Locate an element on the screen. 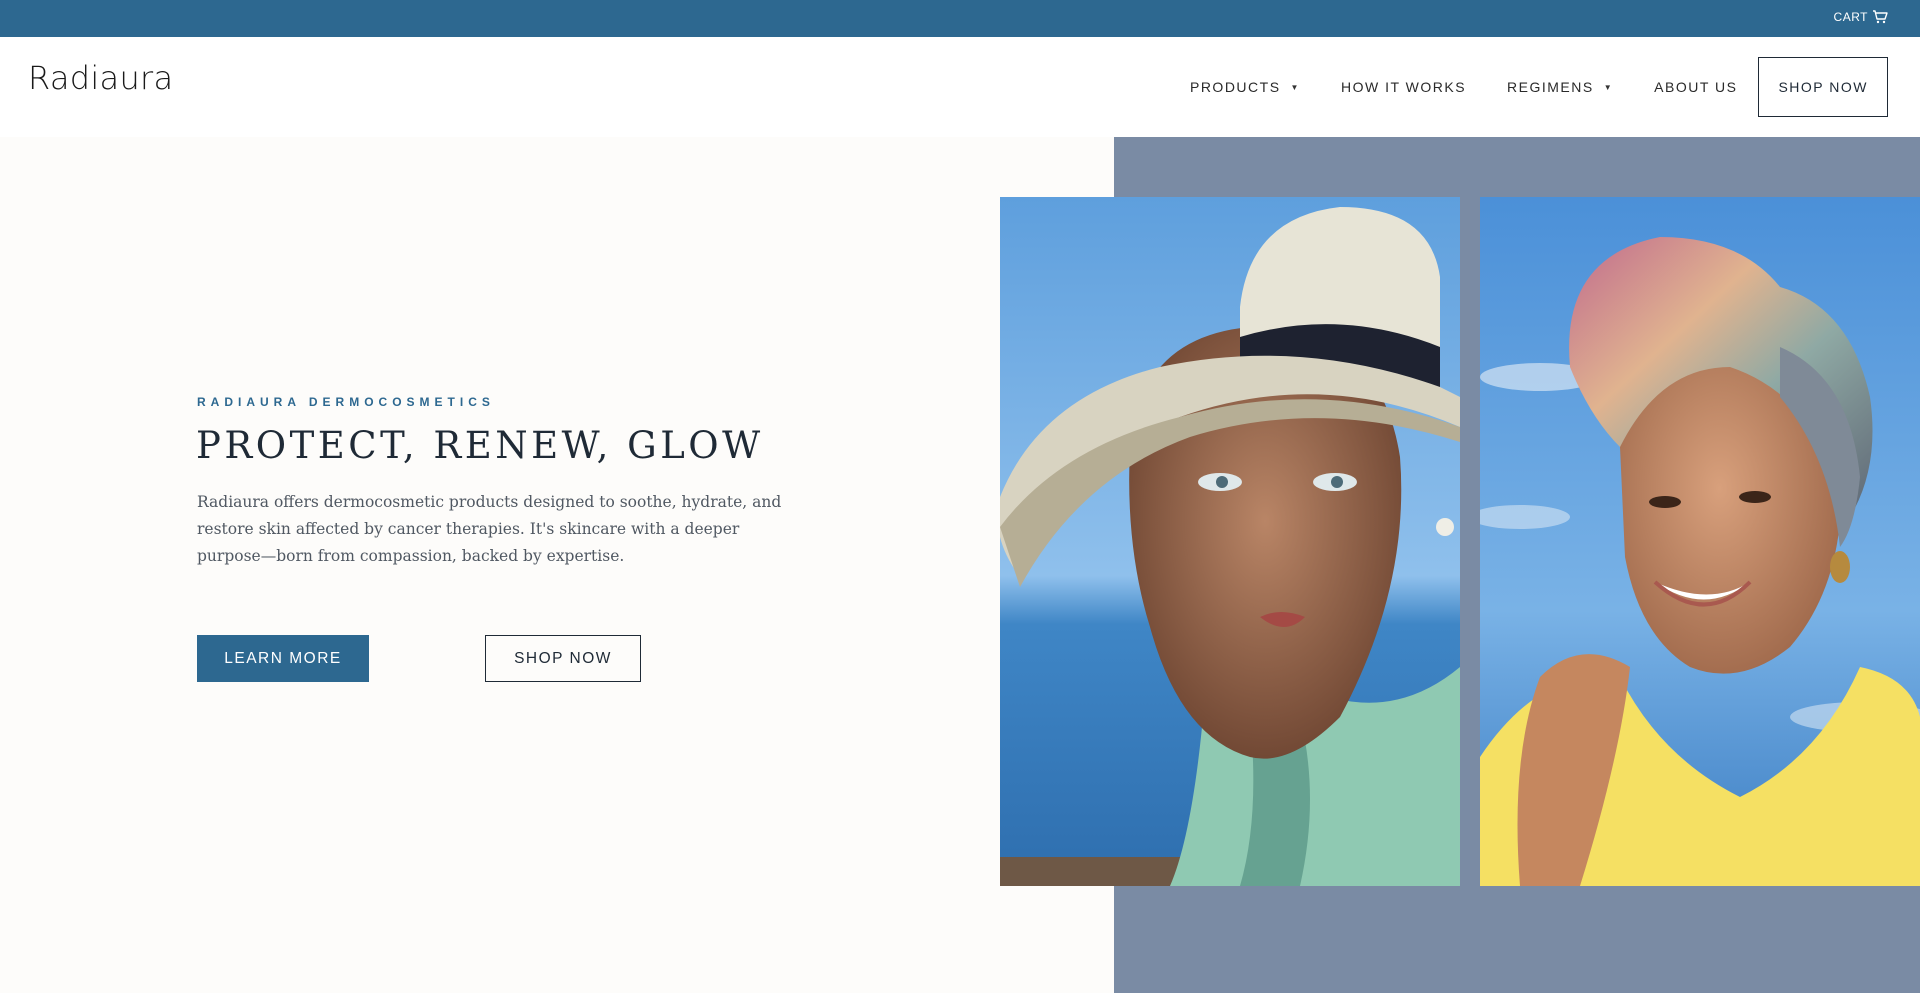  cart-label: CART is located at coordinates (1850, 17).